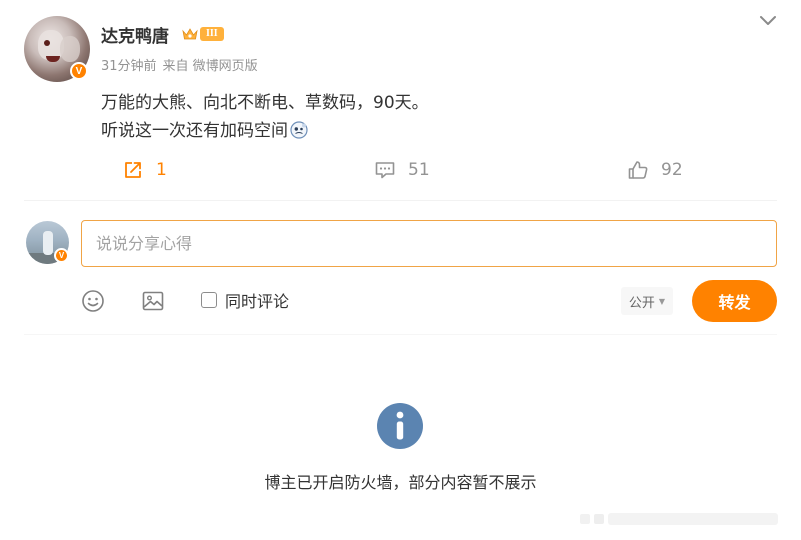 The image size is (801, 540). Describe the element at coordinates (161, 170) in the screenshot. I see `repost-count: 1` at that location.